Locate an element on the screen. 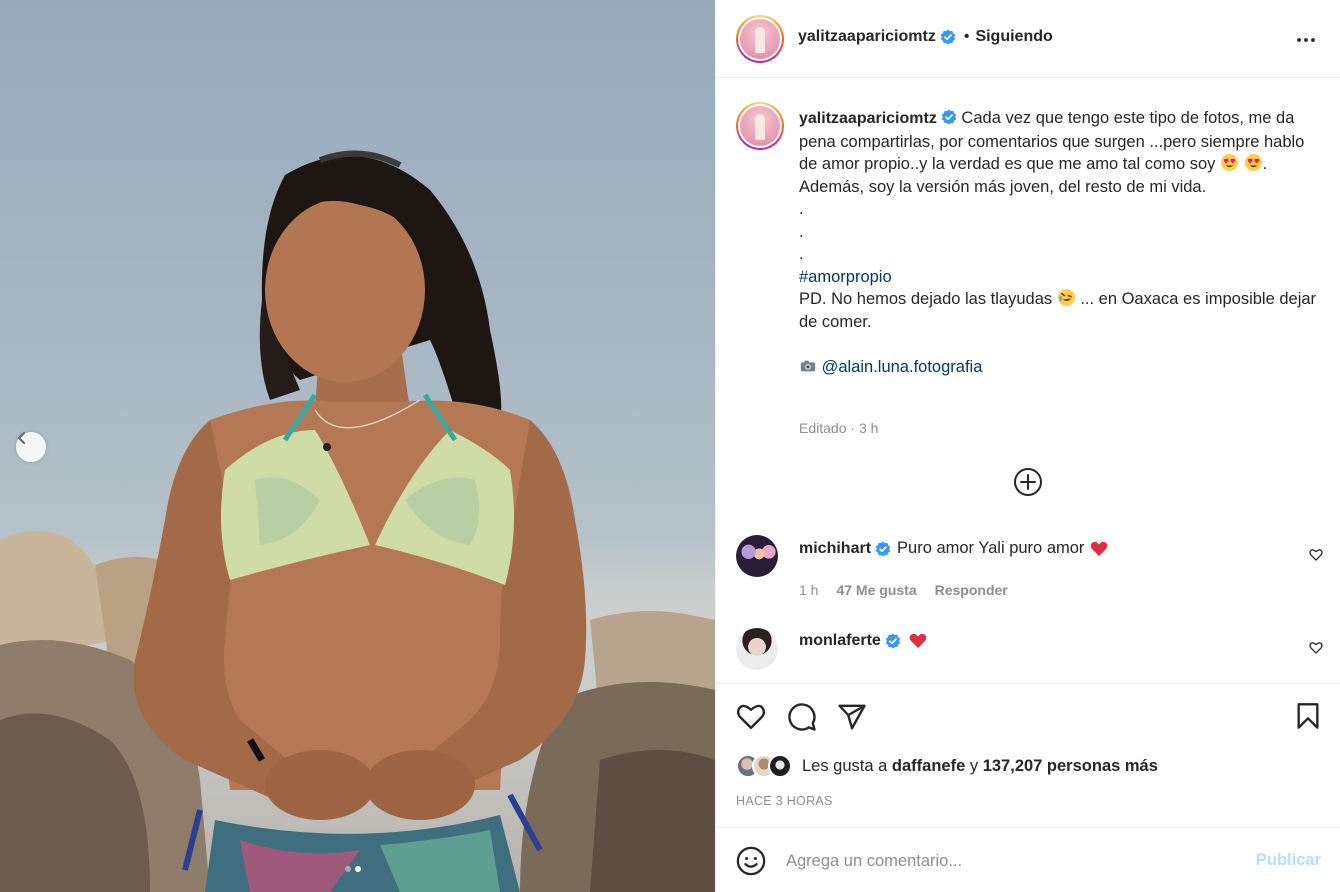 Image resolution: width=1340 pixels, height=892 pixels. more-options-button is located at coordinates (1306, 42).